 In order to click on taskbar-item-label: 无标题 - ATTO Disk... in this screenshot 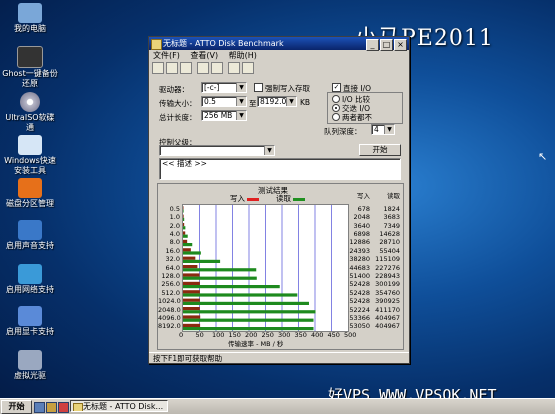, I will do `click(123, 406)`.